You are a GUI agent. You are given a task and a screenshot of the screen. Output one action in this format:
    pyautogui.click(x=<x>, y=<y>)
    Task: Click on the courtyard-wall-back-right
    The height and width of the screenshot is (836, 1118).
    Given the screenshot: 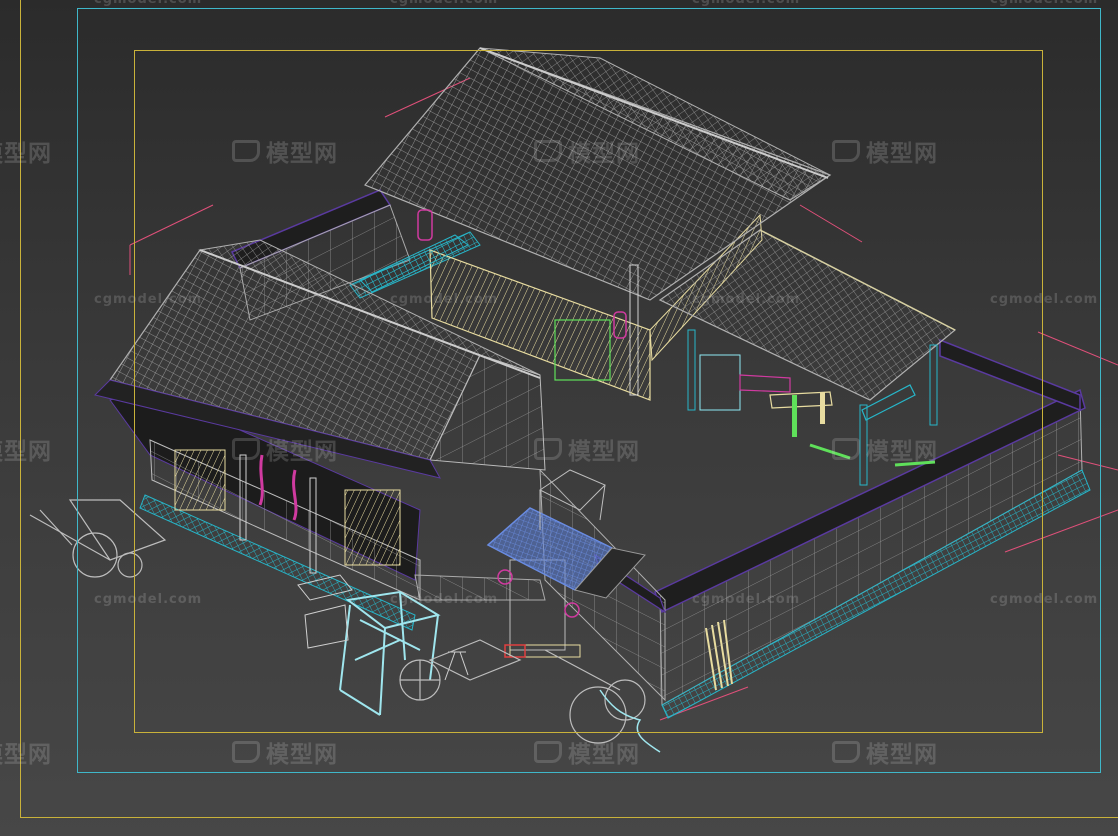 What is the action you would take?
    pyautogui.click(x=1010, y=375)
    